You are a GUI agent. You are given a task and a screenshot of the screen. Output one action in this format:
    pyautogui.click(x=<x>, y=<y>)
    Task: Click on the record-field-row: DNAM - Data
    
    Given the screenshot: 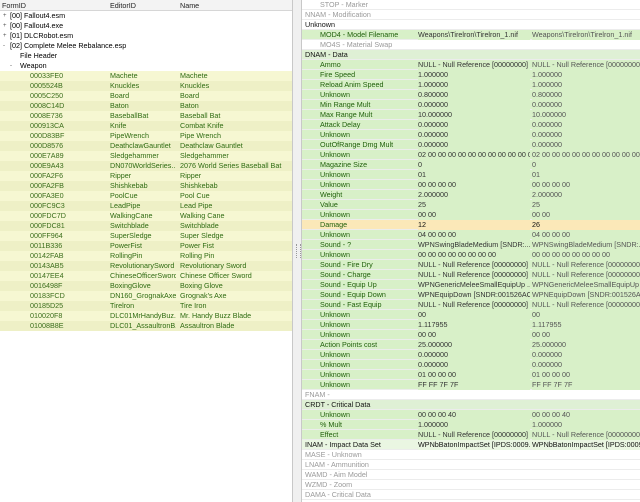 What is the action you would take?
    pyautogui.click(x=471, y=55)
    